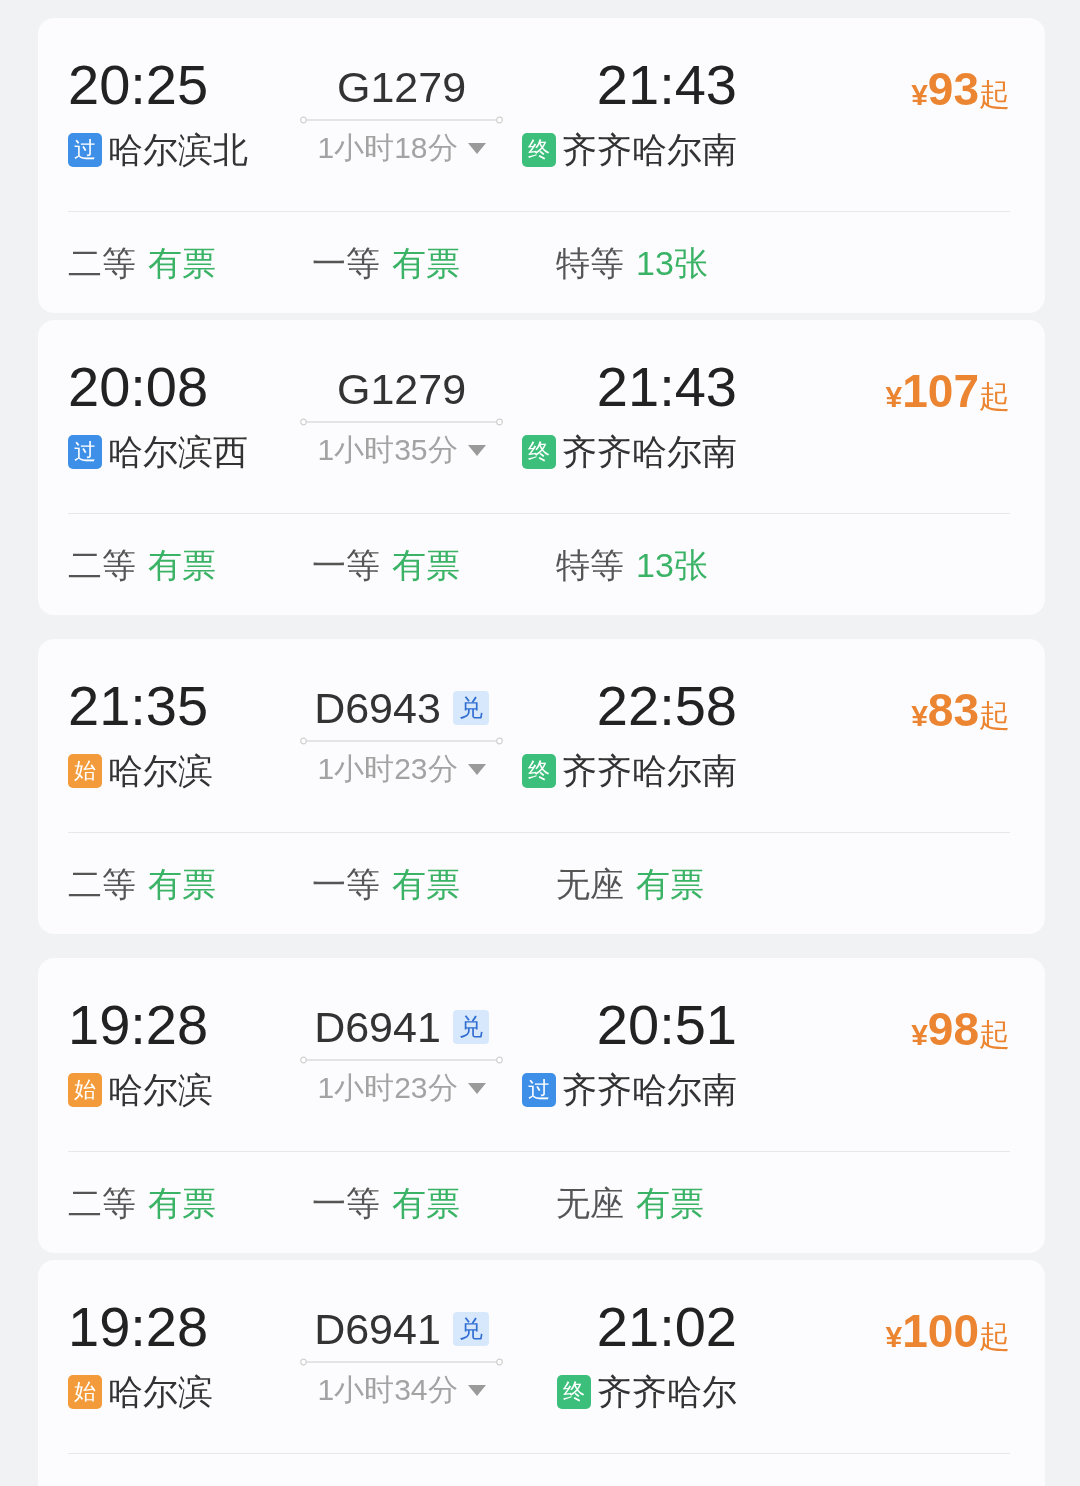 The image size is (1080, 1486). Describe the element at coordinates (667, 1392) in the screenshot. I see `arrival-station: 齐齐哈尔` at that location.